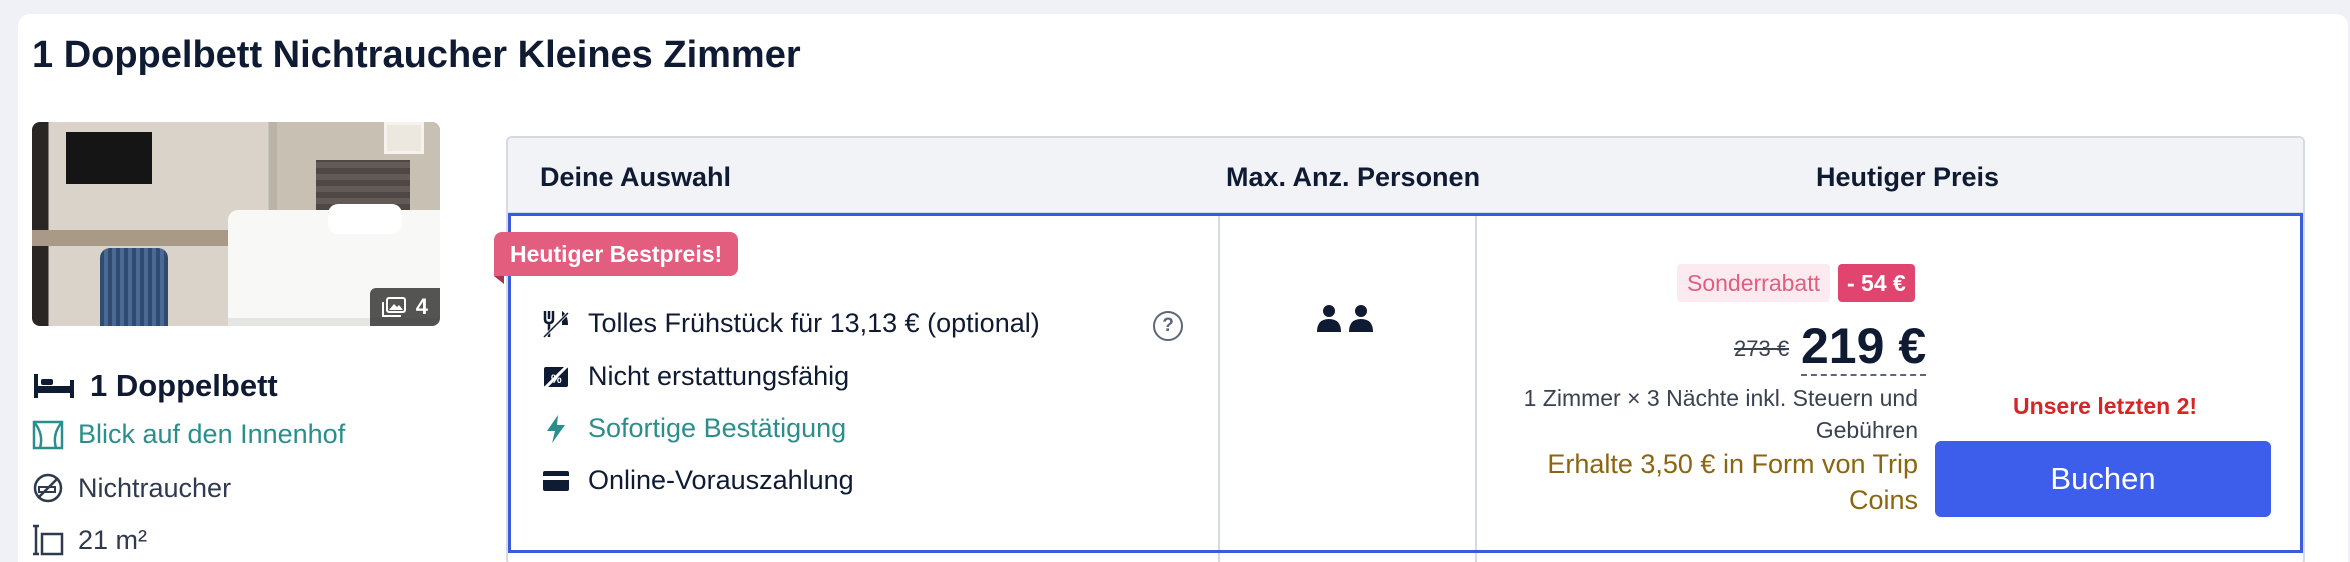  What do you see at coordinates (1732, 482) in the screenshot?
I see `trip-coins-note: Erhalte 3,50 € in Form von Trip Coins` at bounding box center [1732, 482].